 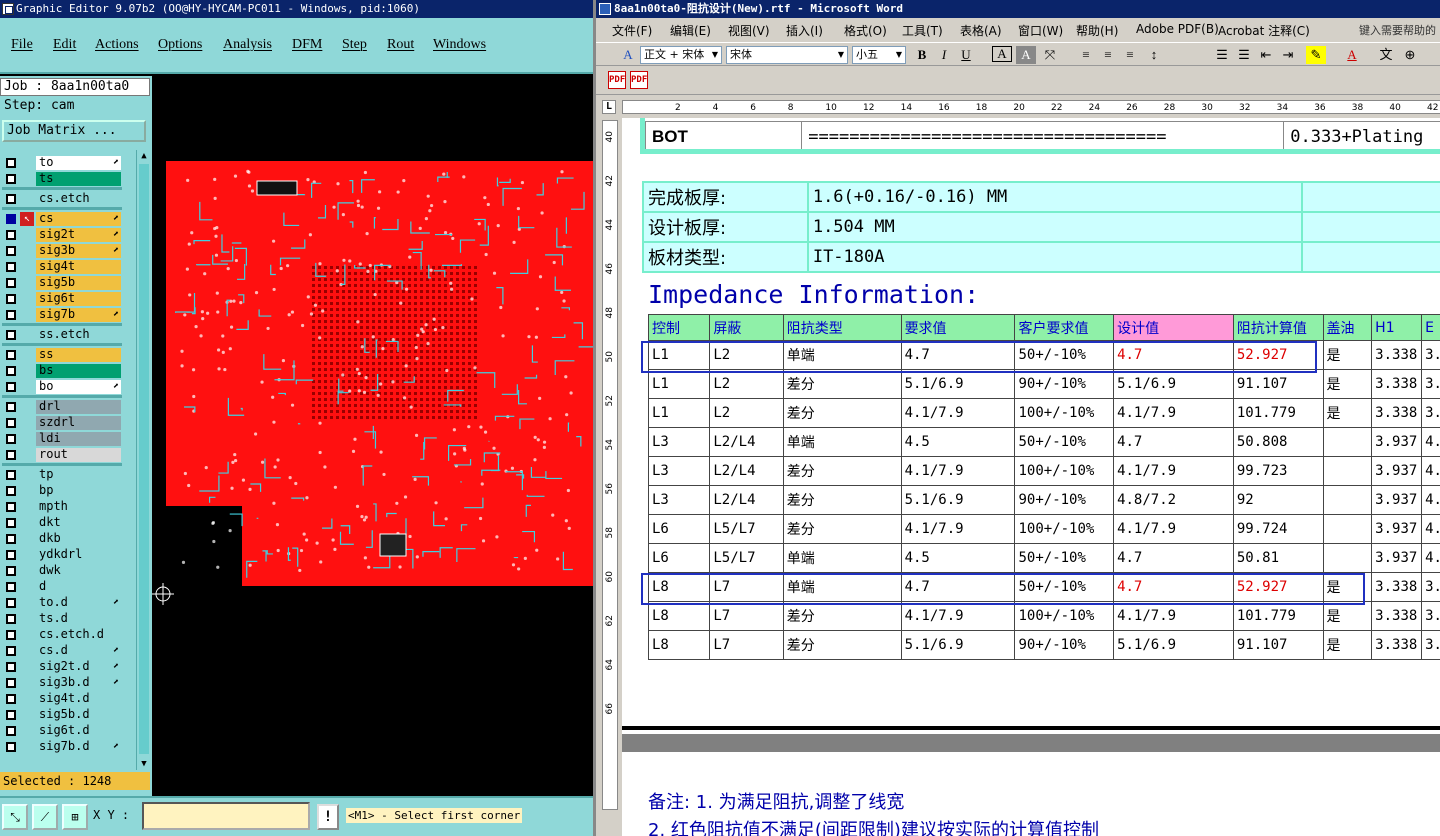 What do you see at coordinates (62, 267) in the screenshot?
I see `layer-row-sig4t: sig4t` at bounding box center [62, 267].